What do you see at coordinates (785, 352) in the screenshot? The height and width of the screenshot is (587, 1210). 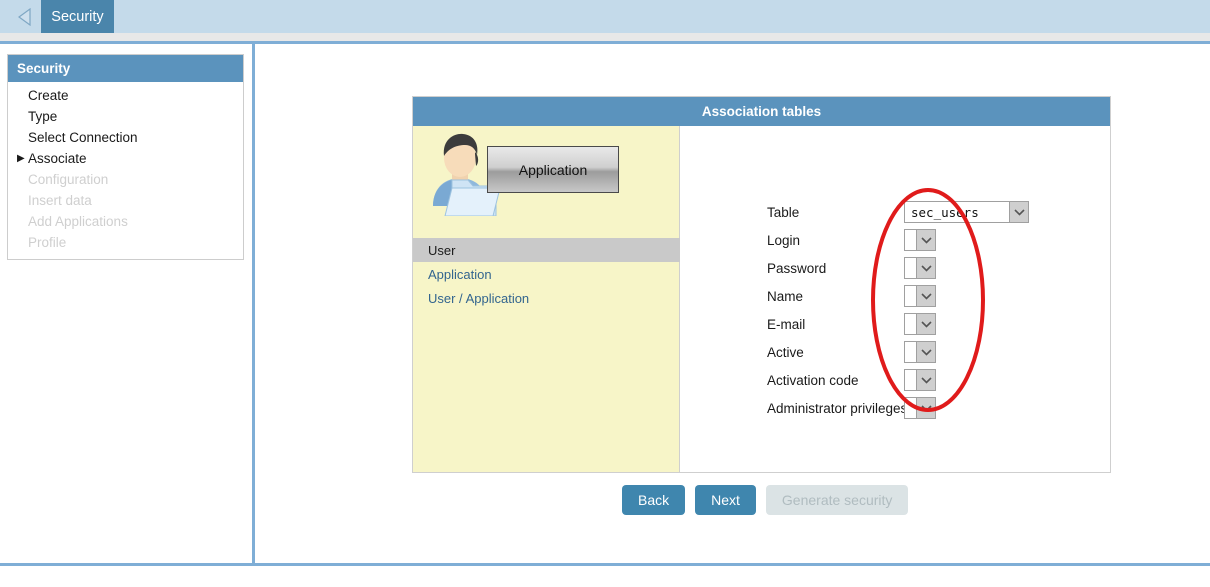 I see `field-label: Active` at bounding box center [785, 352].